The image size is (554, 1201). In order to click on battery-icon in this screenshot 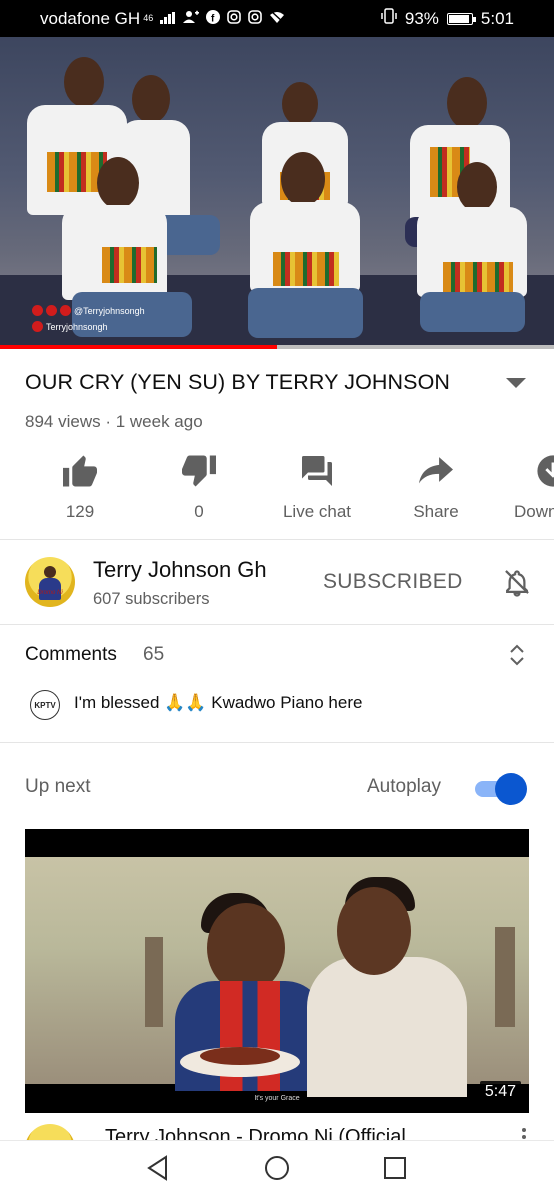, I will do `click(461, 18)`.